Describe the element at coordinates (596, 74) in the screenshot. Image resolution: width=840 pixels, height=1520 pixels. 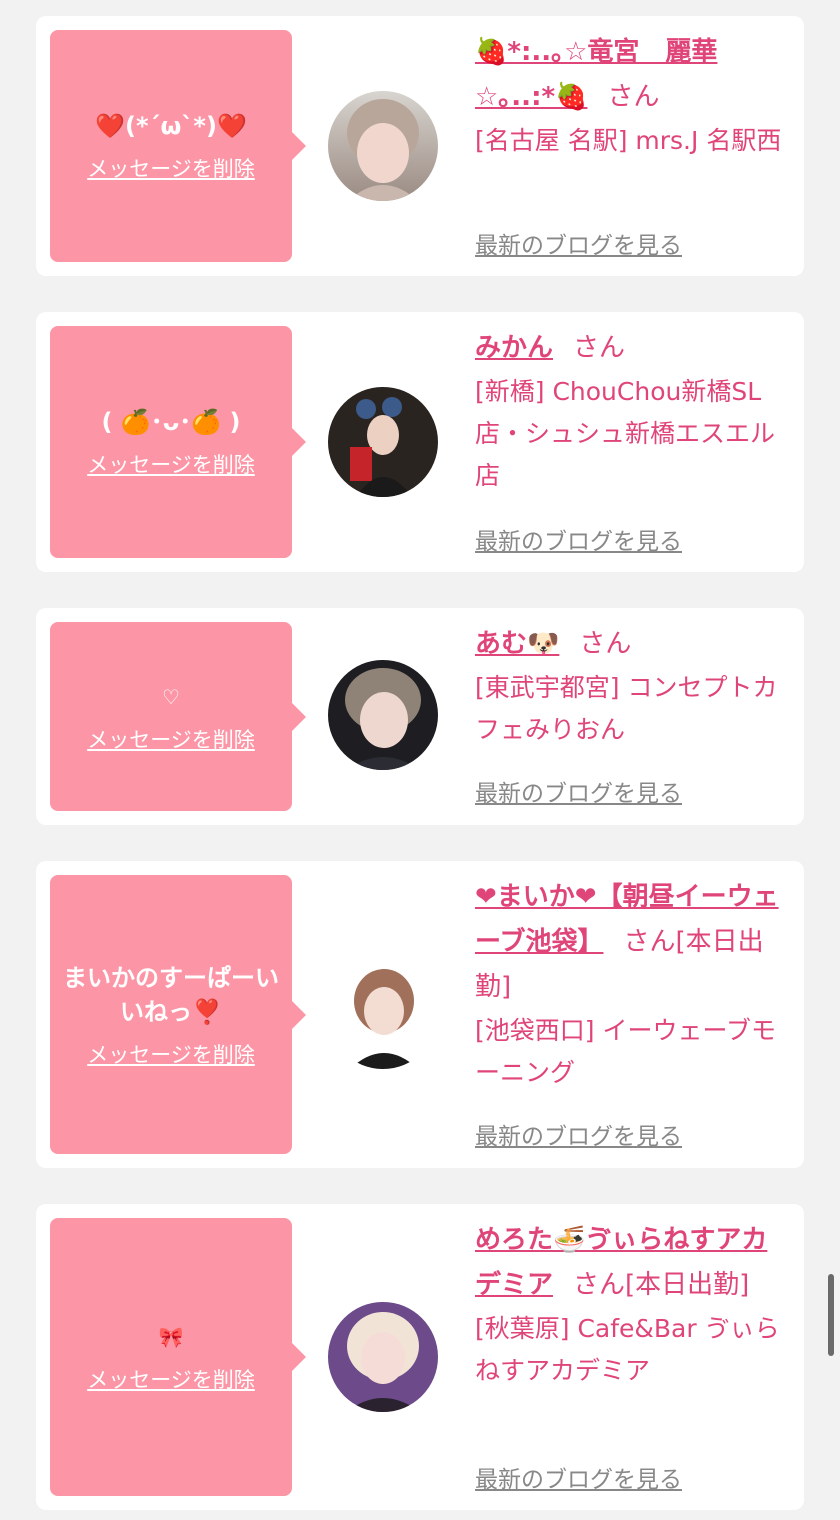
I see `cast-name-link: 🍓*:..｡☆竜宮 麗華☆｡..:*🍓` at that location.